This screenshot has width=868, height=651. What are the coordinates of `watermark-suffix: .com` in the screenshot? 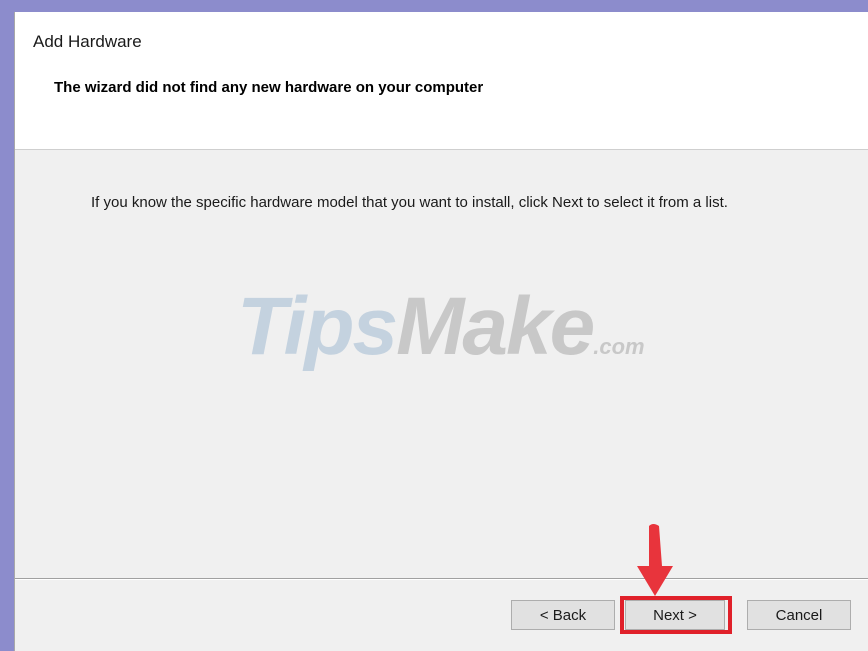 It's located at (619, 346).